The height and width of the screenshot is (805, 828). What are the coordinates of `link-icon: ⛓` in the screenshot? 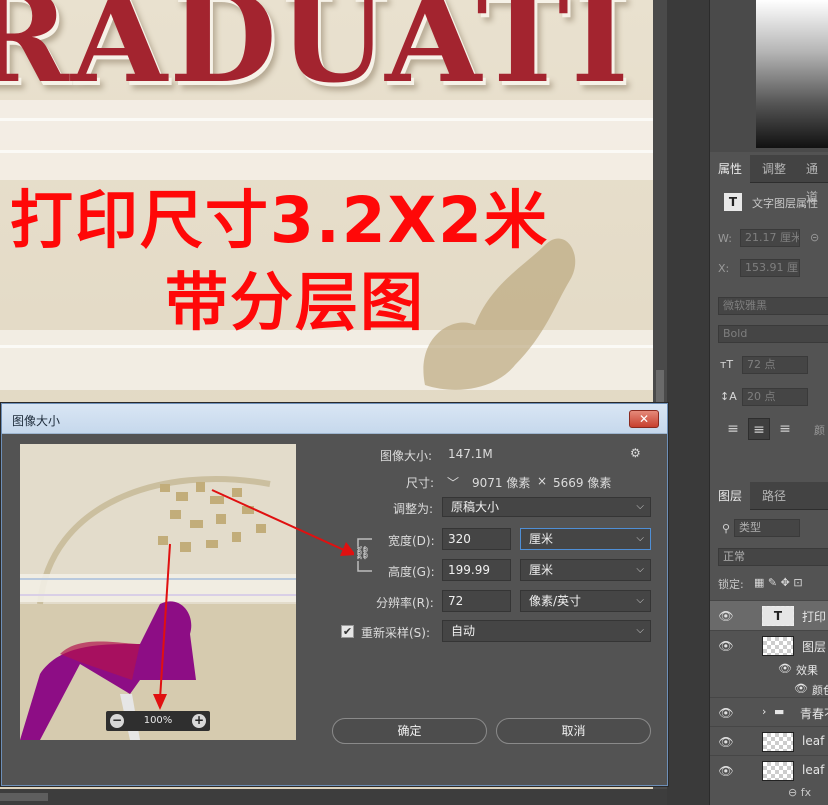 It's located at (362, 553).